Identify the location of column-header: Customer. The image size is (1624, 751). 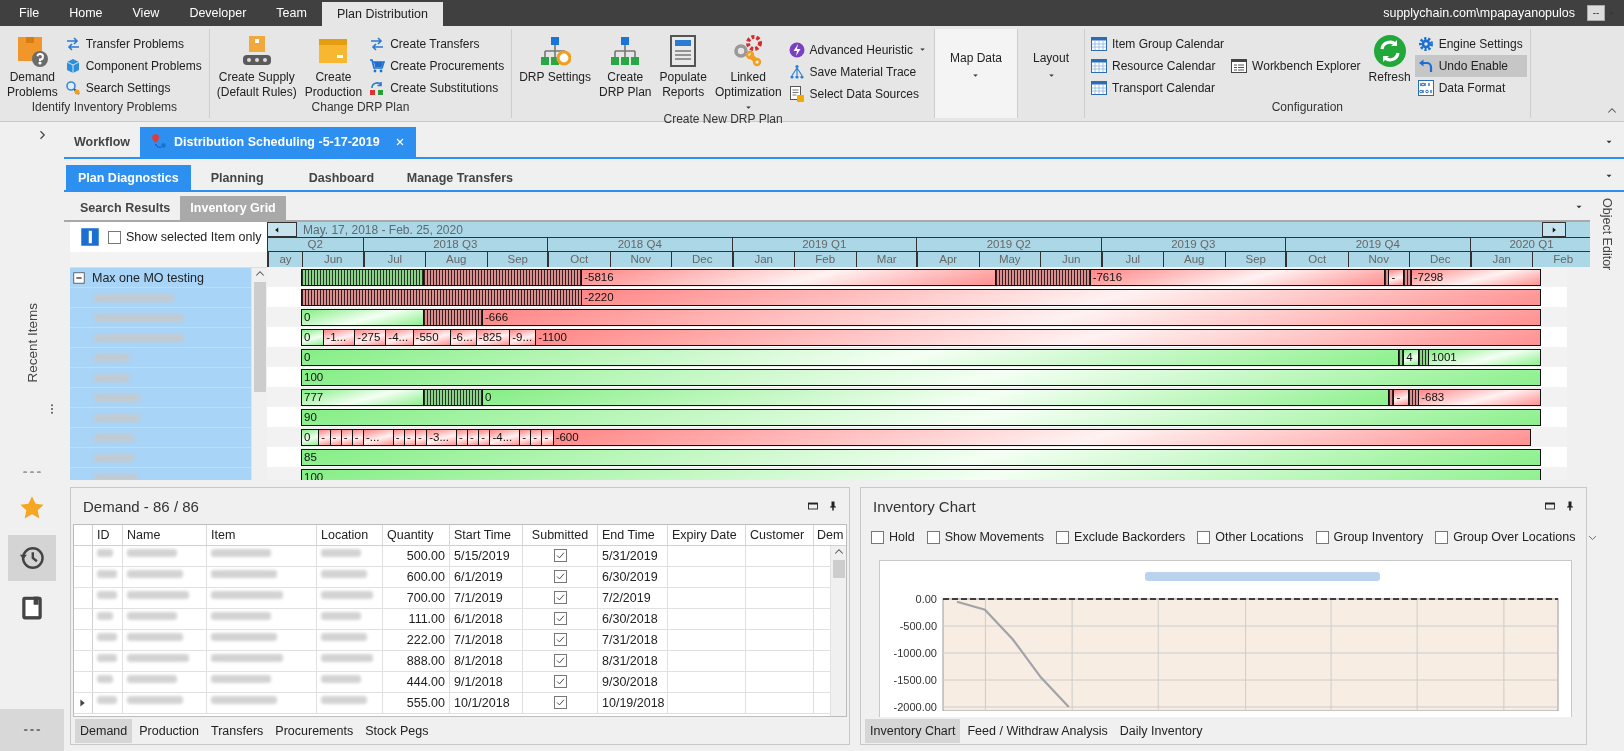
(780, 535).